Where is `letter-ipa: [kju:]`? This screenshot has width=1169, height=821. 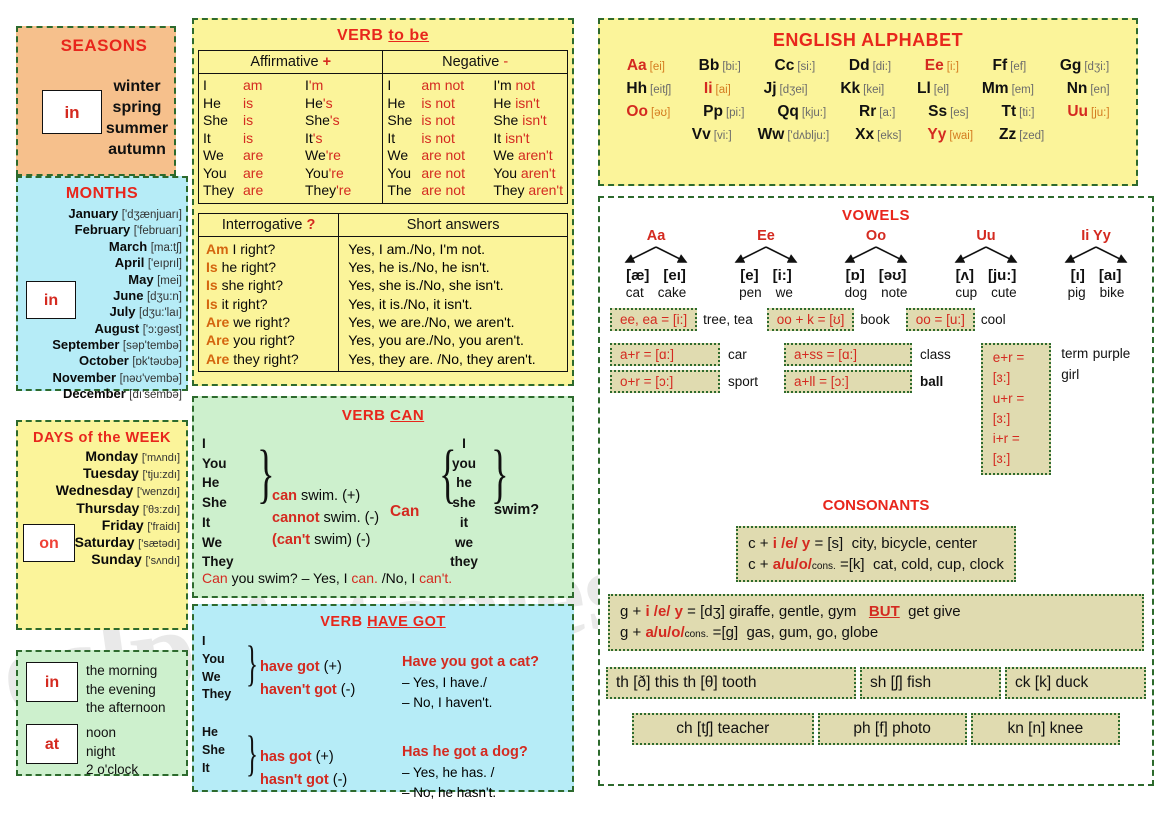 letter-ipa: [kju:] is located at coordinates (814, 113).